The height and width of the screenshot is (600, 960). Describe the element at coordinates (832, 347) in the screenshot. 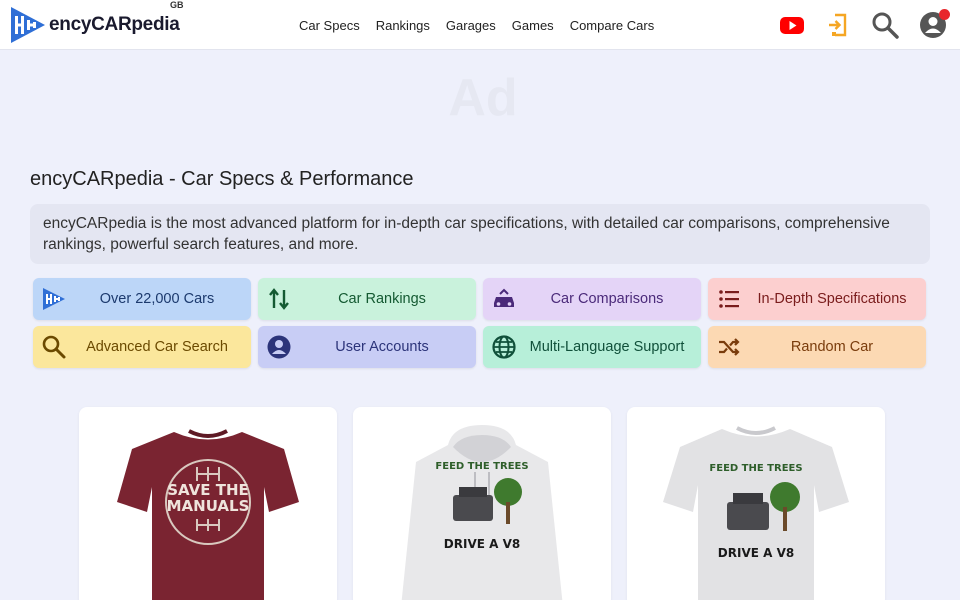

I see `feature-label: Random Car` at that location.